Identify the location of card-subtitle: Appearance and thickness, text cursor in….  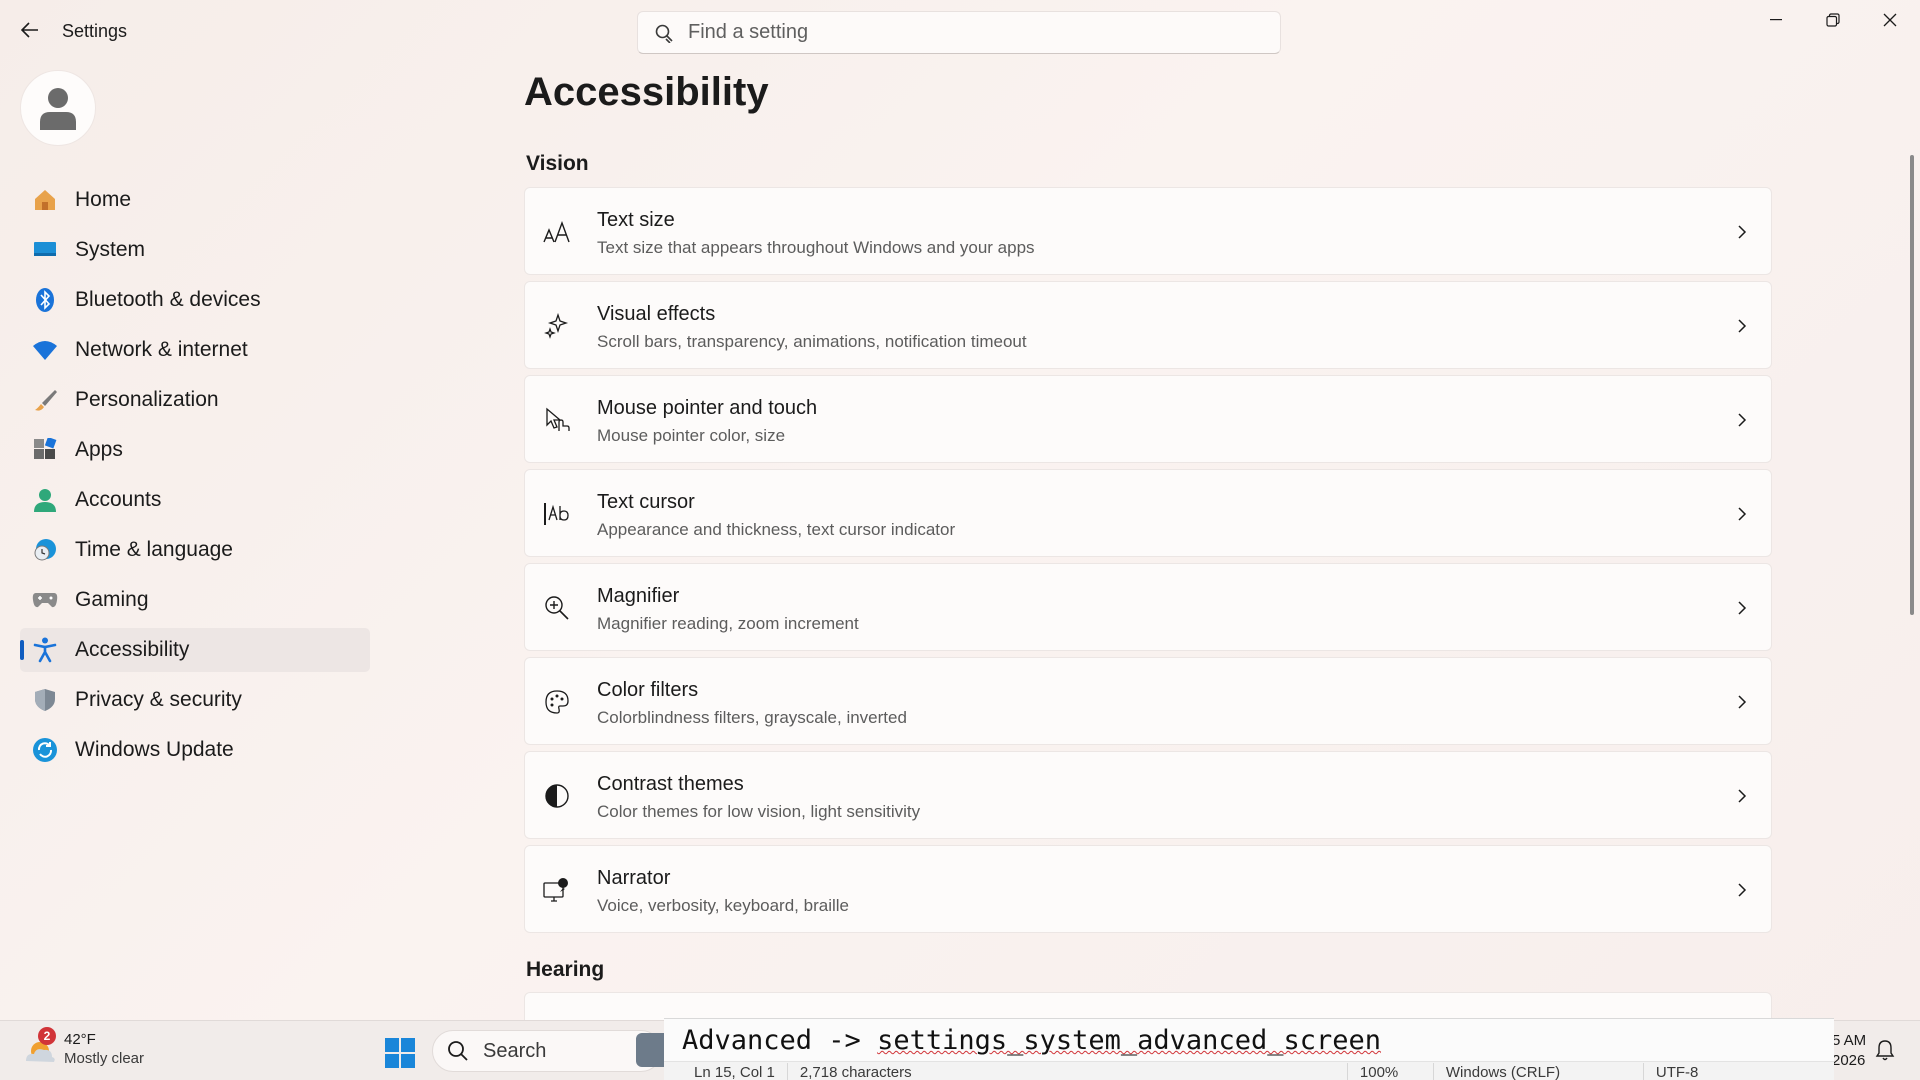
(776, 529).